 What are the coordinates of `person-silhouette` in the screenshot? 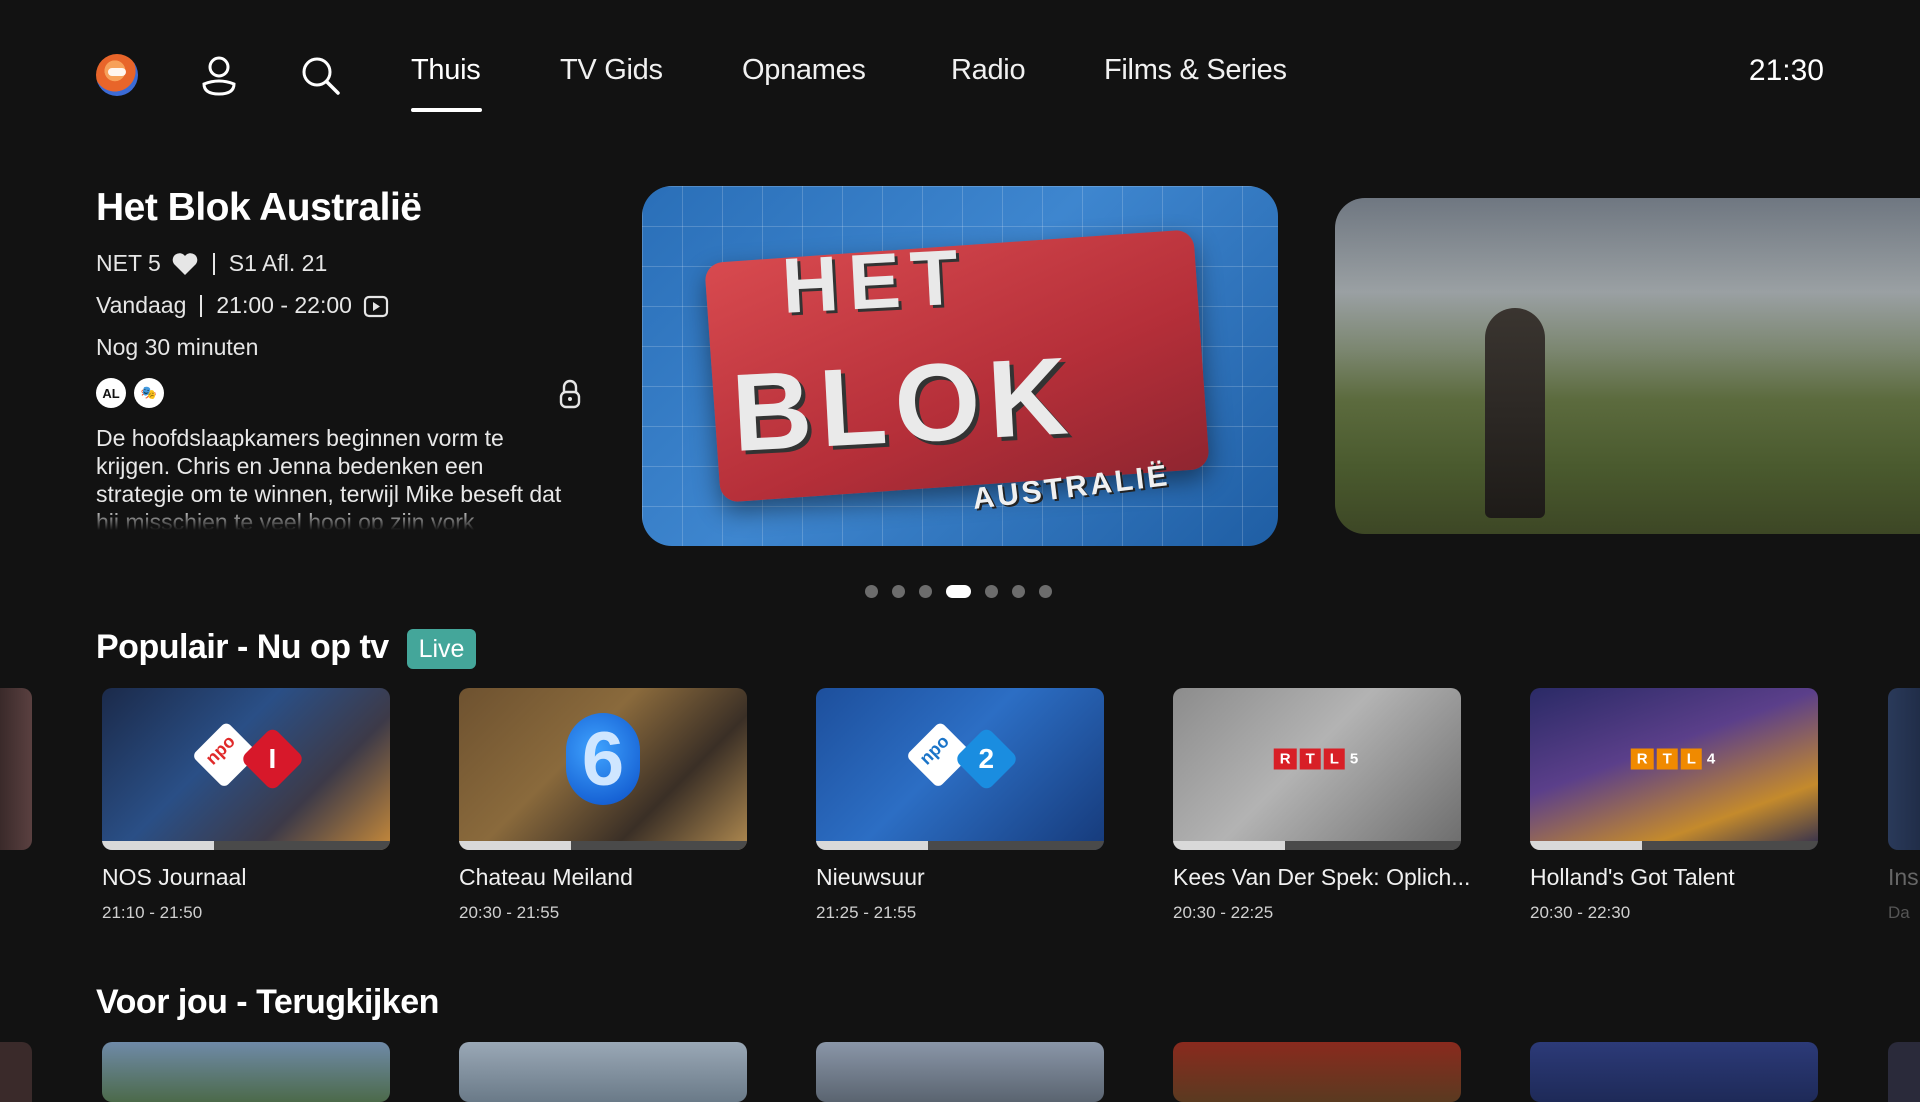 It's located at (1515, 413).